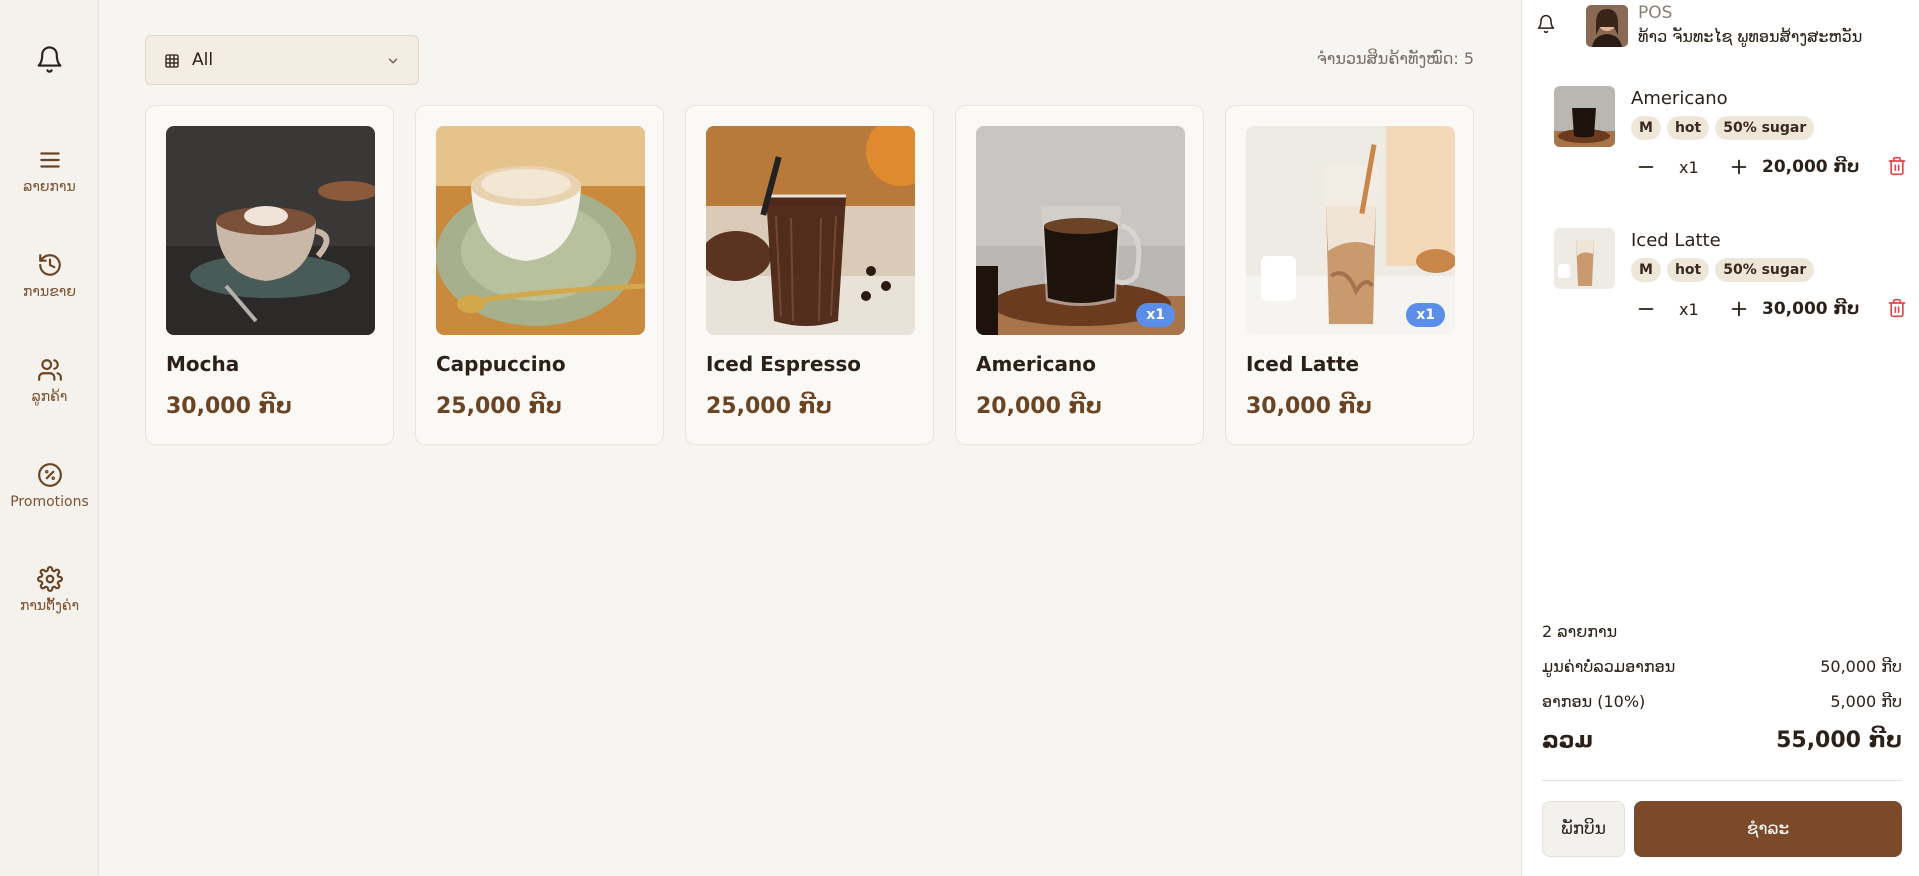  What do you see at coordinates (1395, 58) in the screenshot?
I see `product-count: ຈຳນວນສິນຄ້າທັງໝົດ: 5` at bounding box center [1395, 58].